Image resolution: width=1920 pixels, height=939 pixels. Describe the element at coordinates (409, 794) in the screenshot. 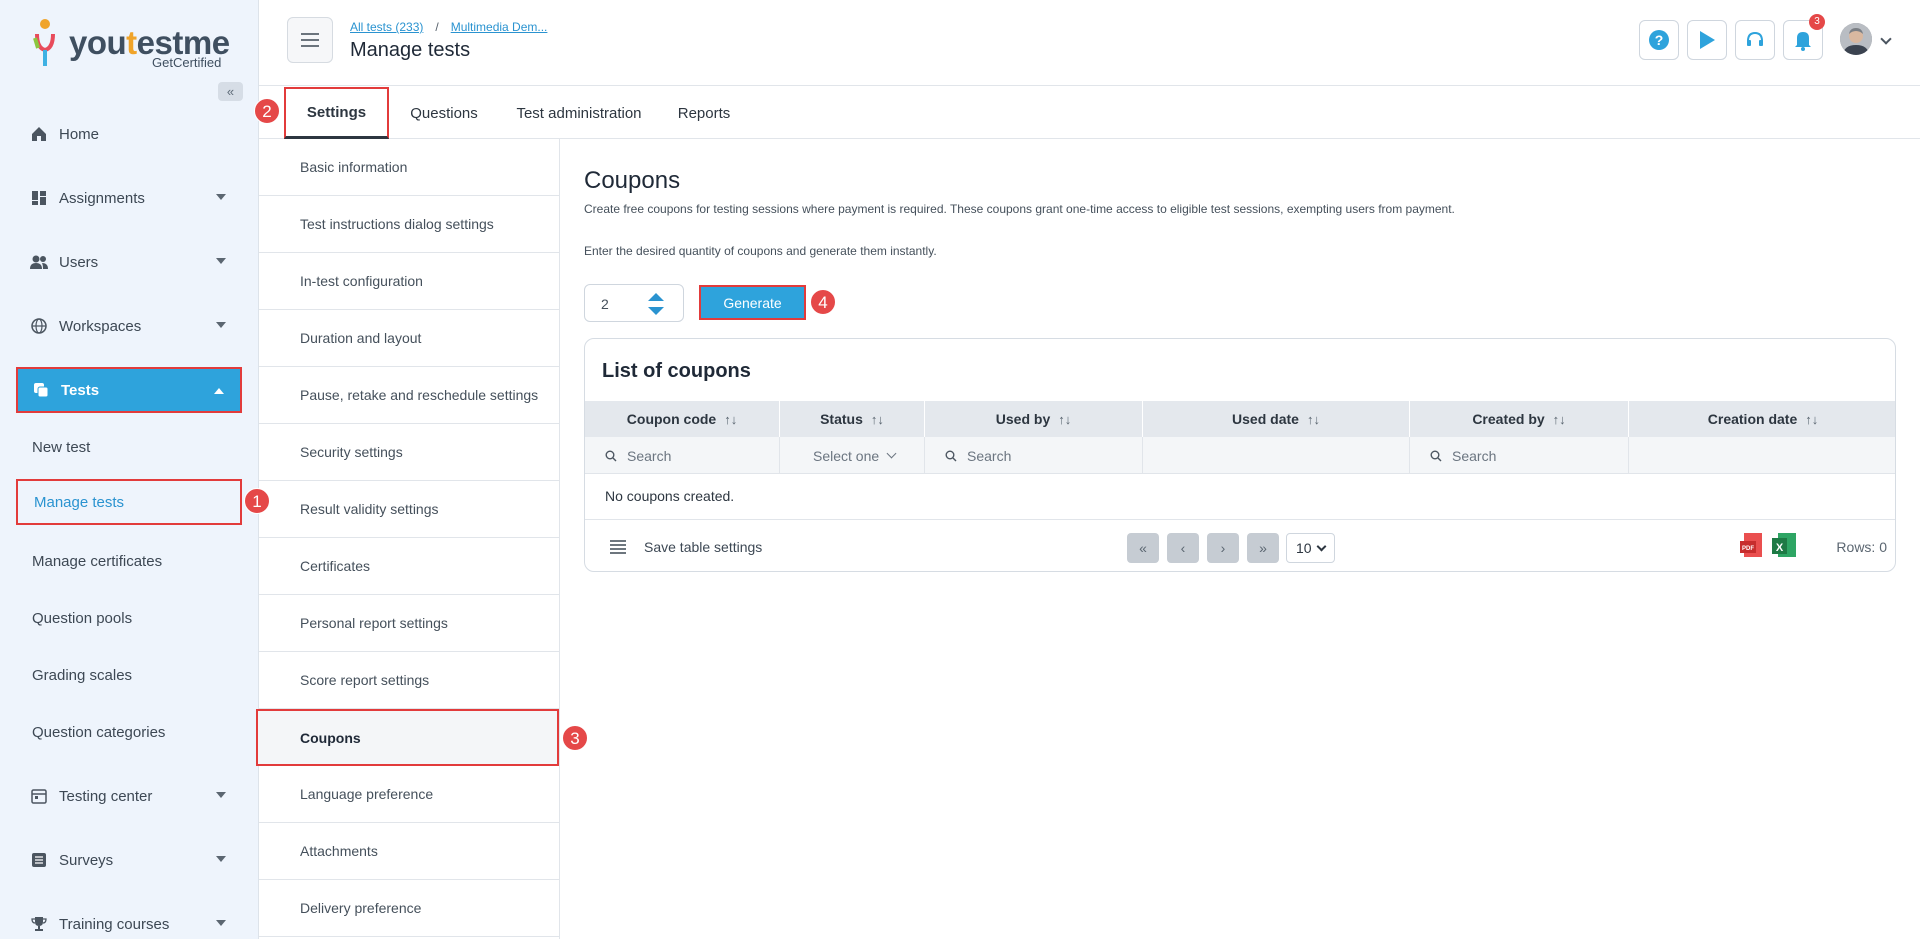

I see `settings-item-language-preference: Language preference` at that location.